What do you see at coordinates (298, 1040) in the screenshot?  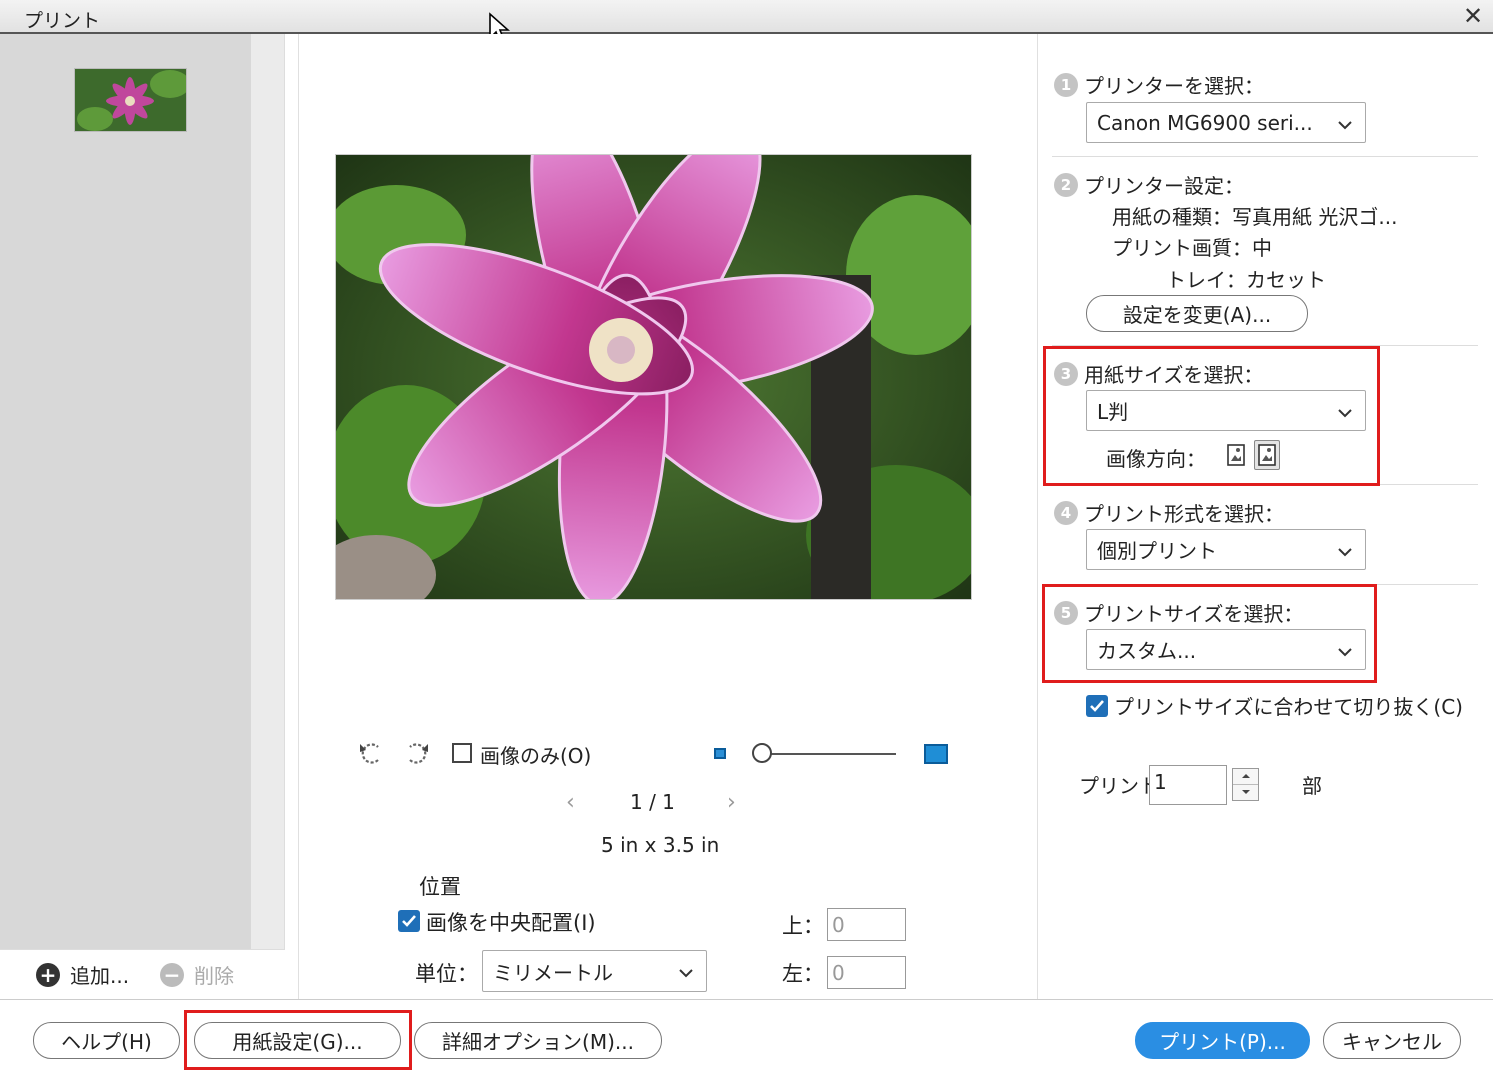 I see `highlight-paper-setup` at bounding box center [298, 1040].